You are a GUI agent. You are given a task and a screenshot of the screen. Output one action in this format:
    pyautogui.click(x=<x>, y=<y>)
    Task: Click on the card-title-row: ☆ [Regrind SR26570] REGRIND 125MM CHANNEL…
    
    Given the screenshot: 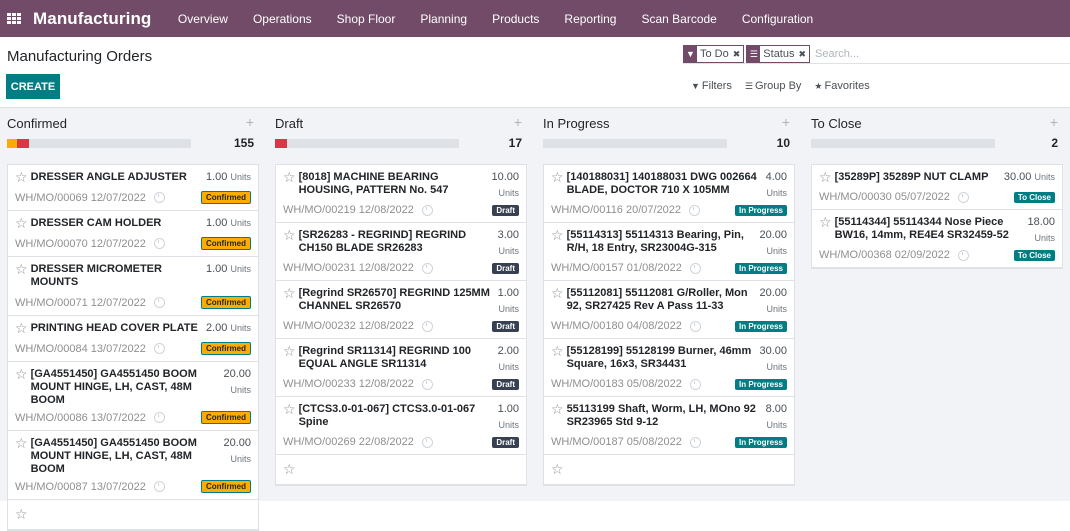 What is the action you would take?
    pyautogui.click(x=387, y=299)
    